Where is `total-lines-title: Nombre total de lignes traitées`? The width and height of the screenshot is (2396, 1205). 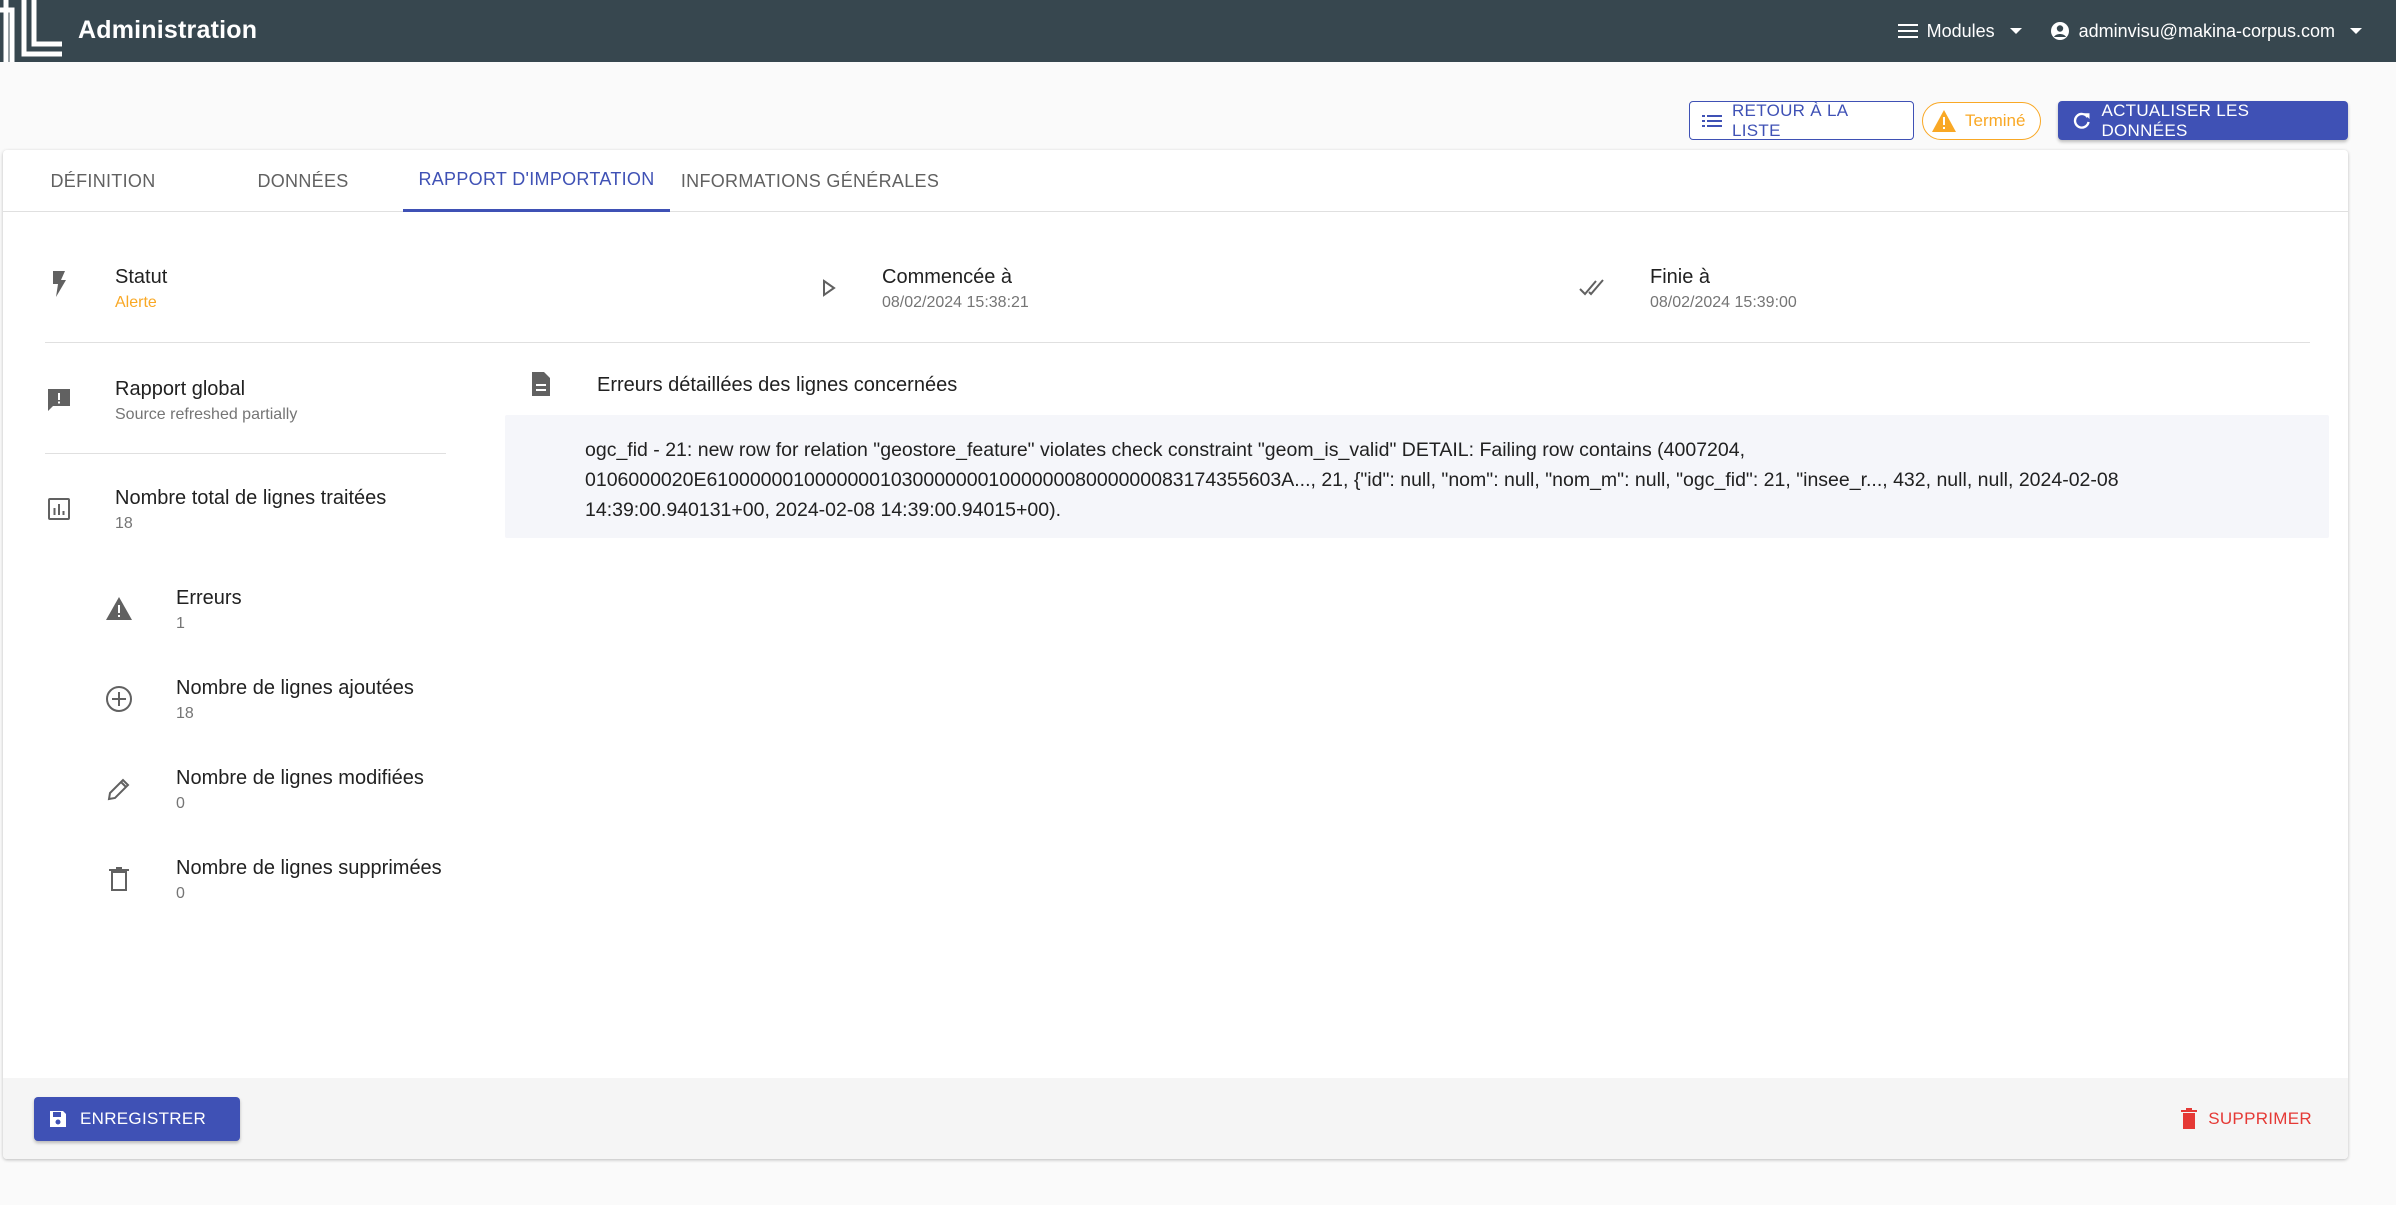 total-lines-title: Nombre total de lignes traitées is located at coordinates (251, 498).